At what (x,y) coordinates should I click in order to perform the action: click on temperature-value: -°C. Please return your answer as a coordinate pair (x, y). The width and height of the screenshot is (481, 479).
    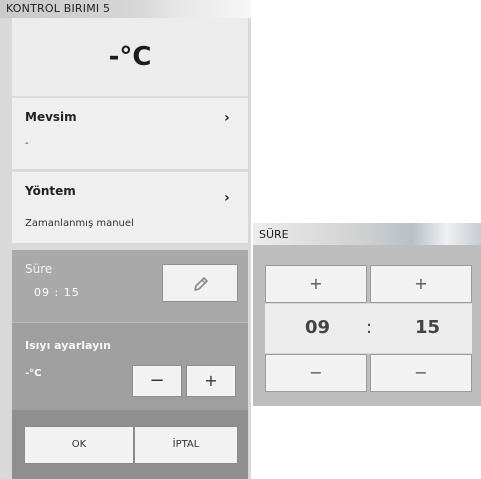
    Looking at the image, I should click on (130, 57).